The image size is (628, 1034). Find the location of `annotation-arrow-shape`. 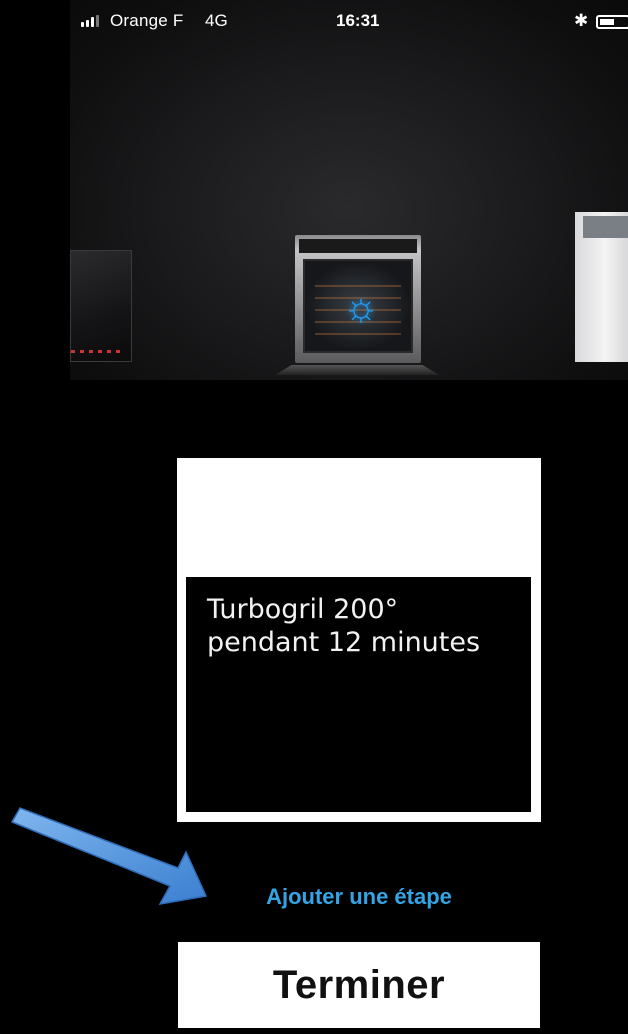

annotation-arrow-shape is located at coordinates (109, 856).